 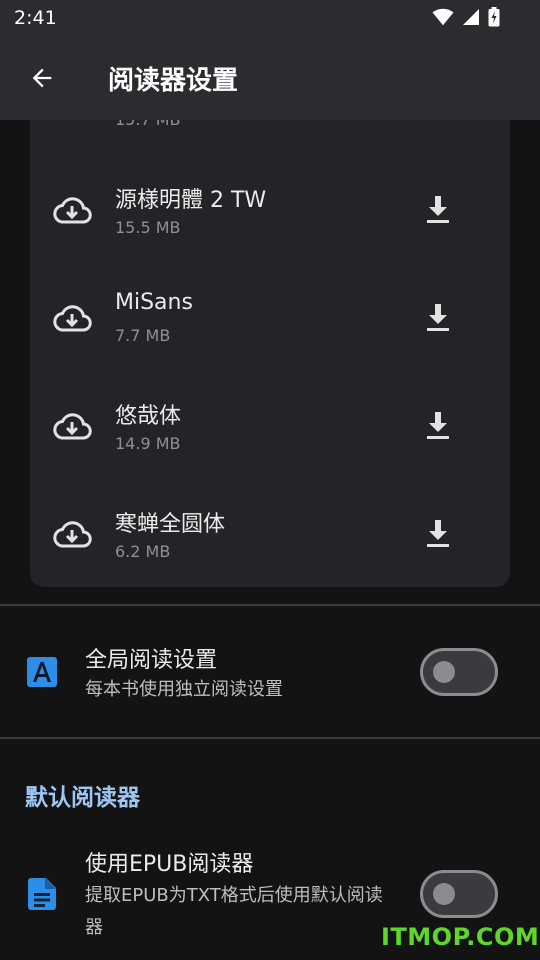 What do you see at coordinates (460, 937) in the screenshot?
I see `watermark: ITMOP.COM` at bounding box center [460, 937].